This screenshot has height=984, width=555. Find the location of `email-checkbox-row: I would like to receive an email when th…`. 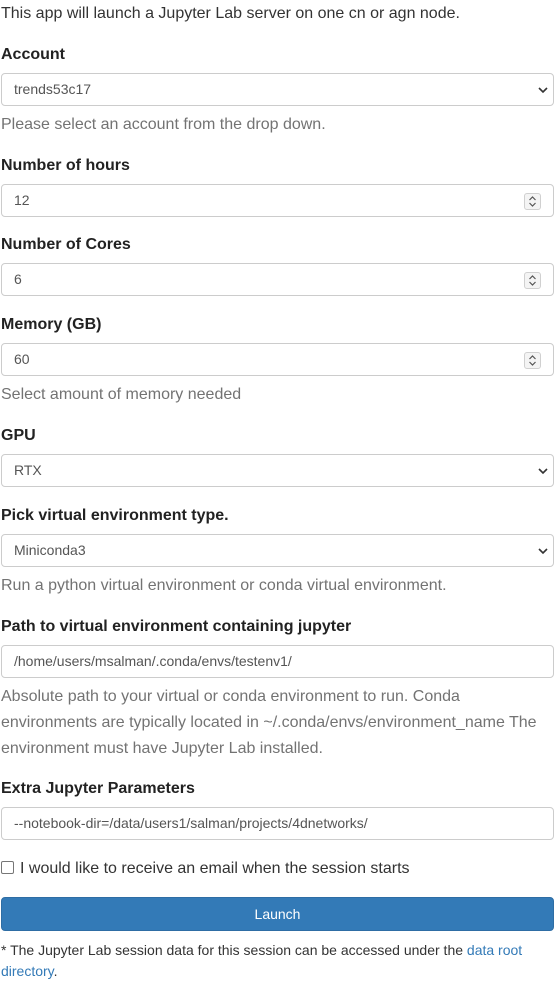

email-checkbox-row: I would like to receive an email when th… is located at coordinates (205, 869).